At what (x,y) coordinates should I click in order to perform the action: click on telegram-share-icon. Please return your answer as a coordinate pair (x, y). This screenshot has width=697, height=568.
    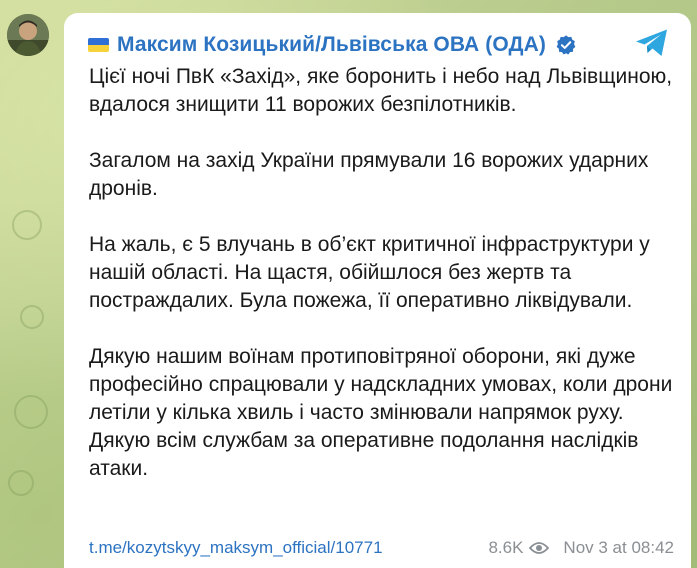
    Looking at the image, I should click on (652, 43).